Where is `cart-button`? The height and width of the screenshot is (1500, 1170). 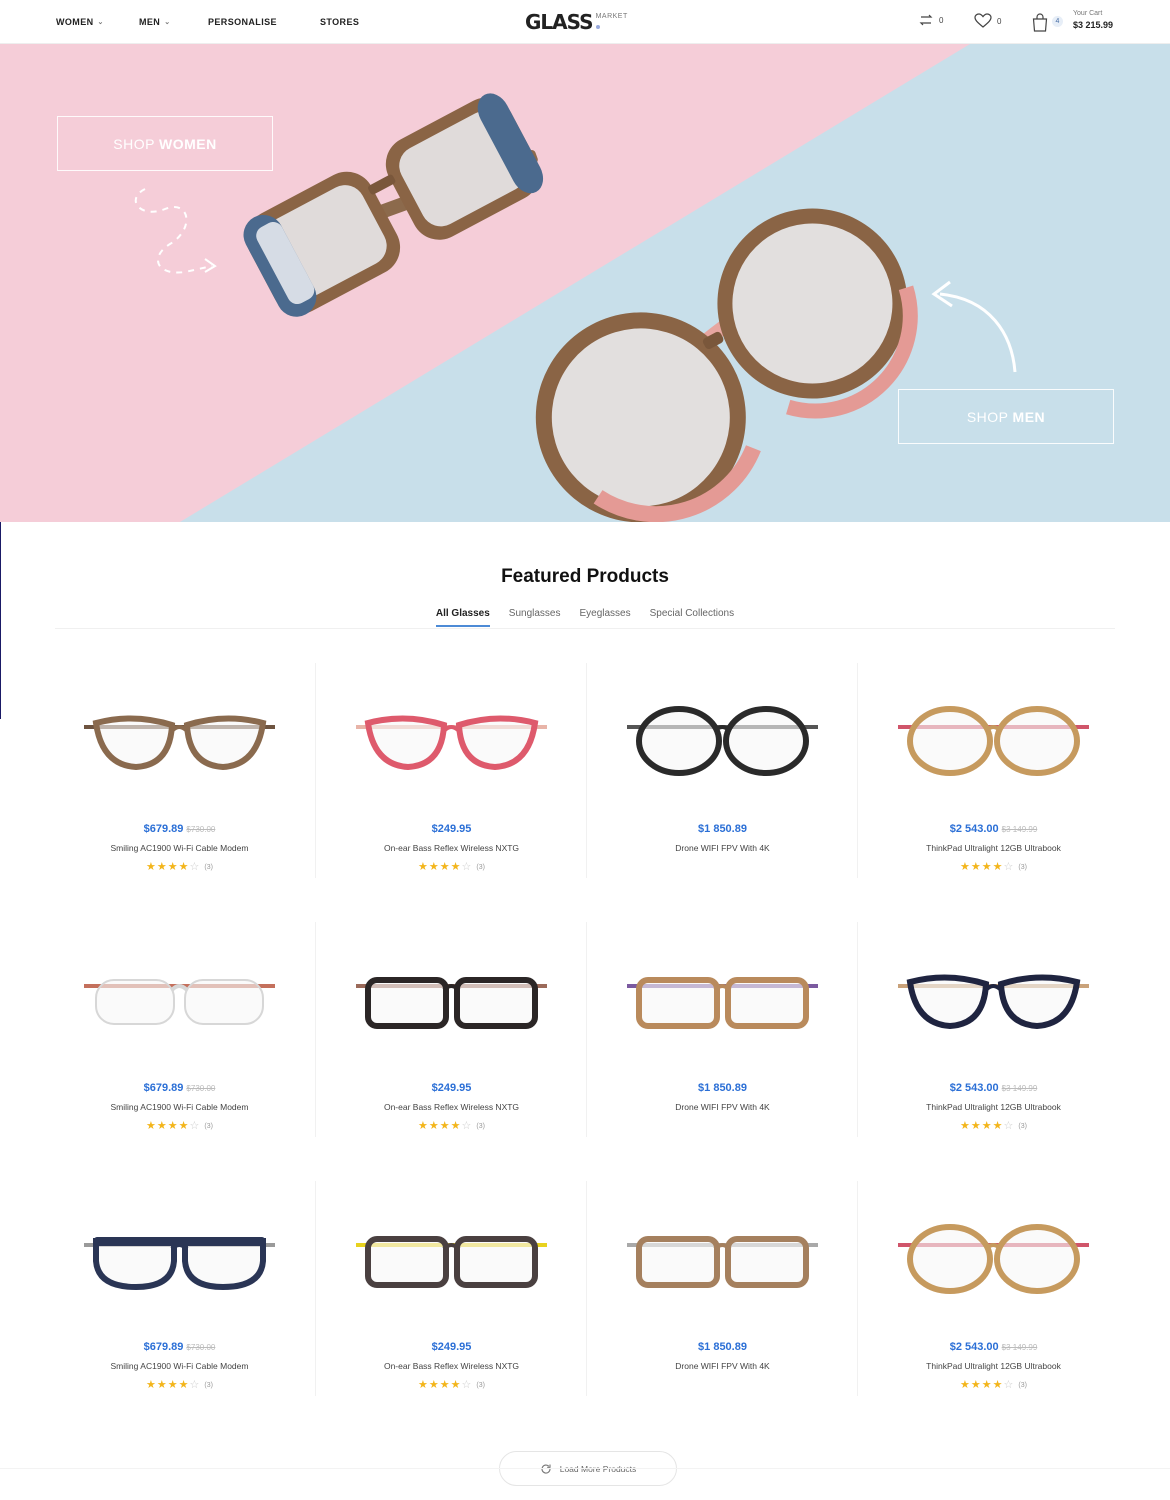 cart-button is located at coordinates (1040, 22).